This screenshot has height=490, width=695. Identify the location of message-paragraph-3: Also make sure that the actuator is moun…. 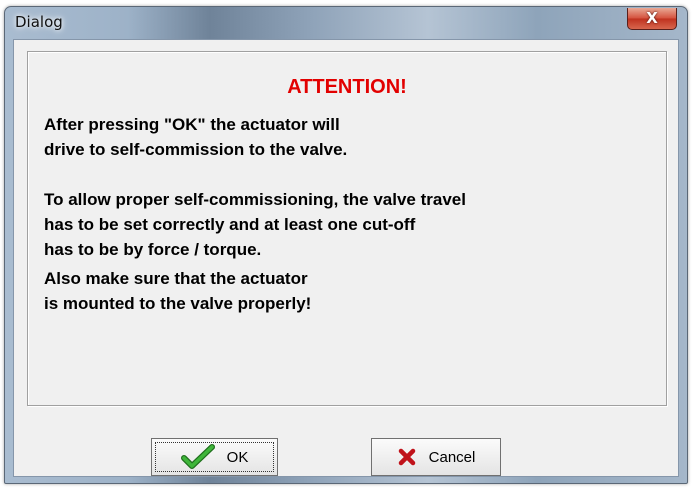
(178, 291).